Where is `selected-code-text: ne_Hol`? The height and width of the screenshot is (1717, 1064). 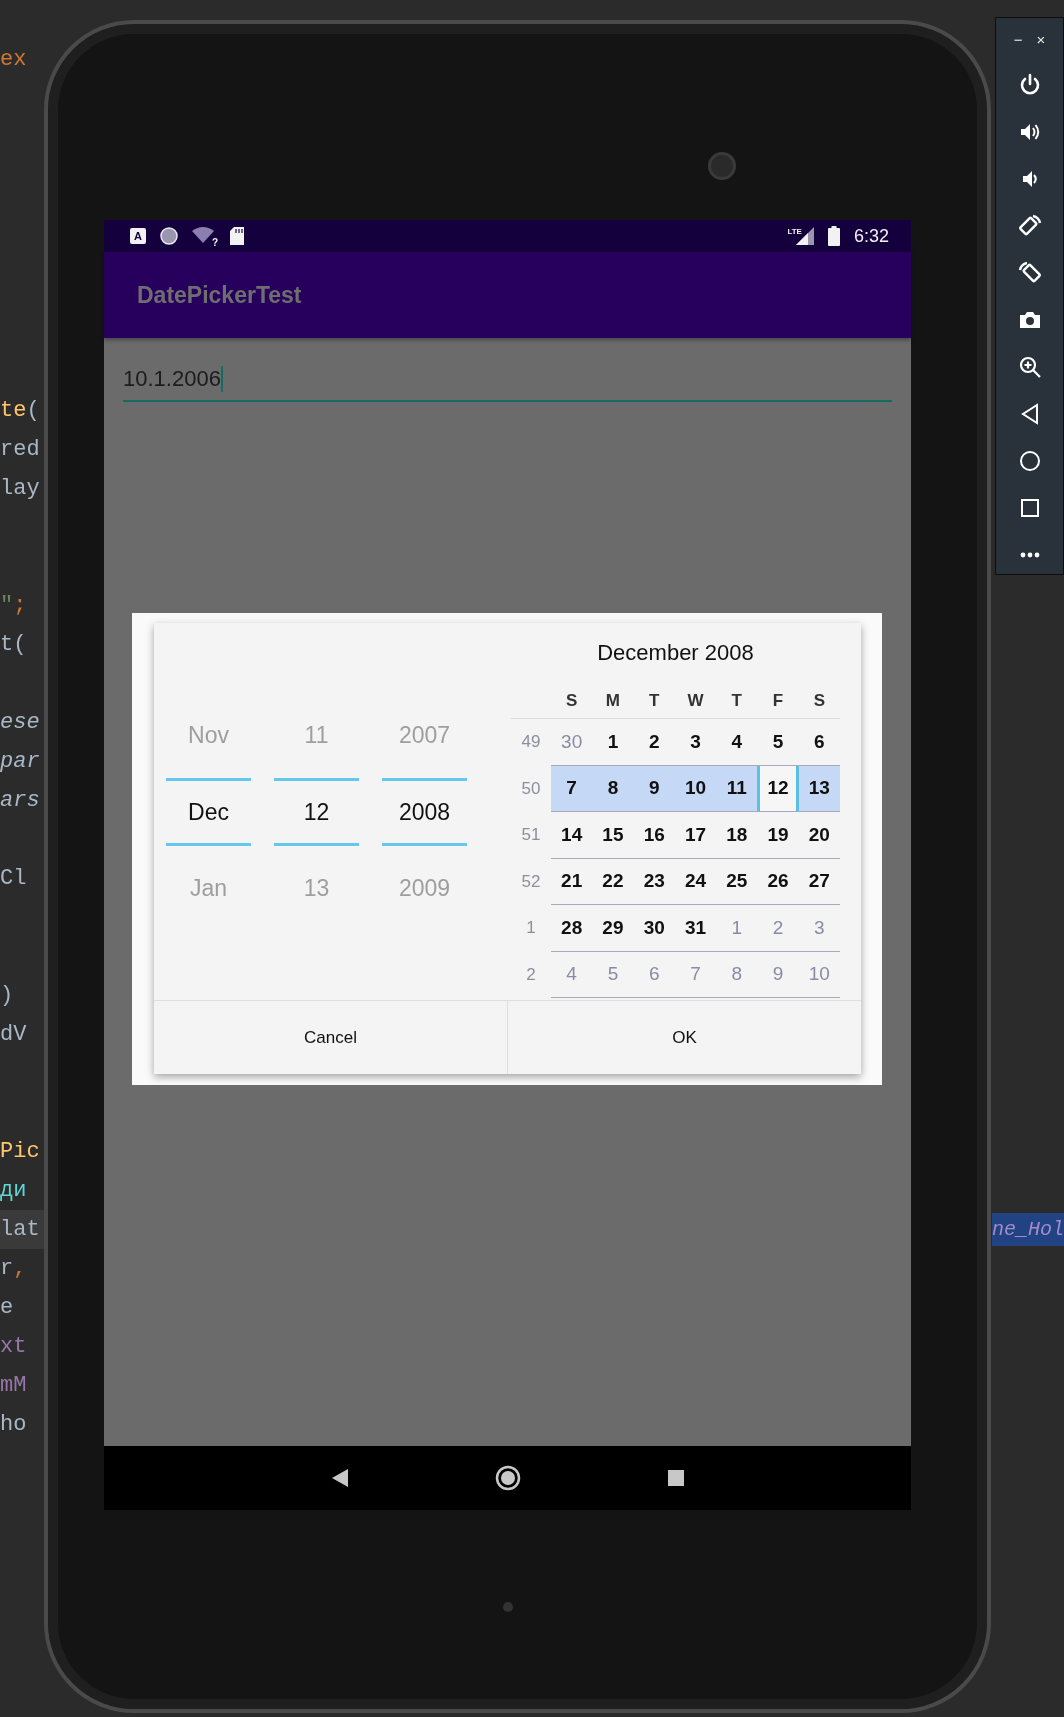
selected-code-text: ne_Hol is located at coordinates (1028, 1229).